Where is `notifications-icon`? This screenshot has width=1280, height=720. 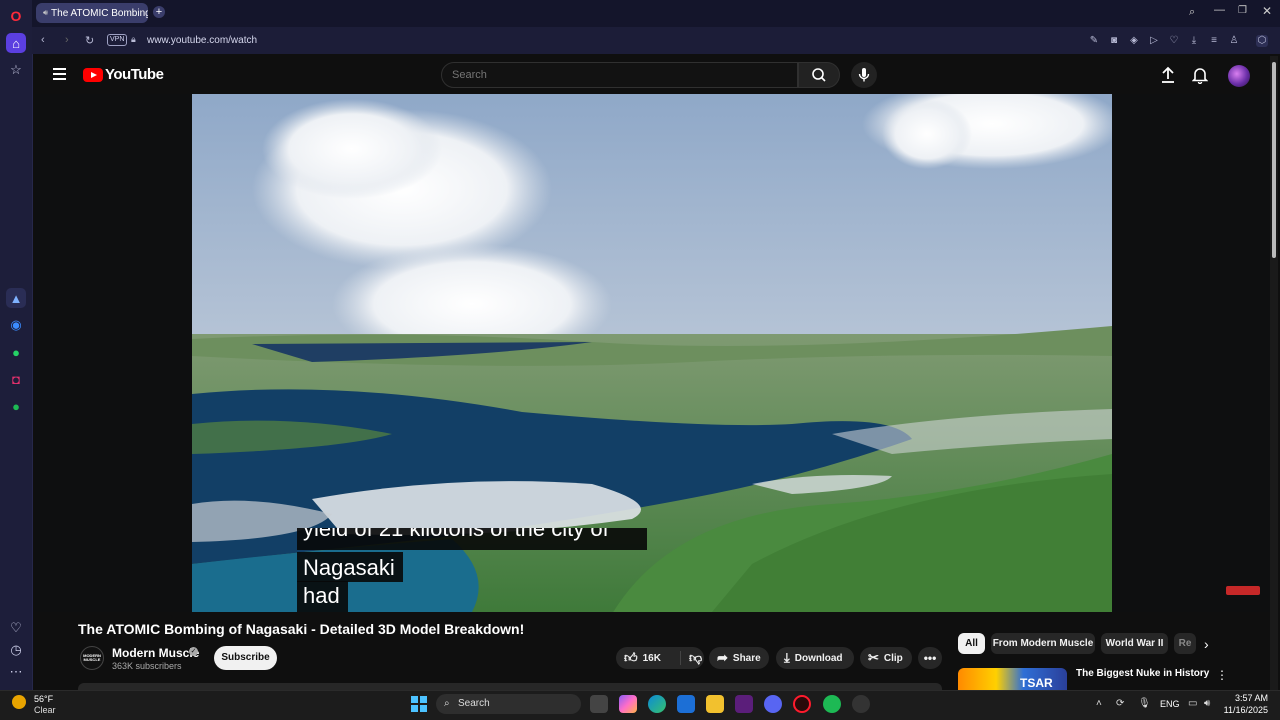 notifications-icon is located at coordinates (1200, 77).